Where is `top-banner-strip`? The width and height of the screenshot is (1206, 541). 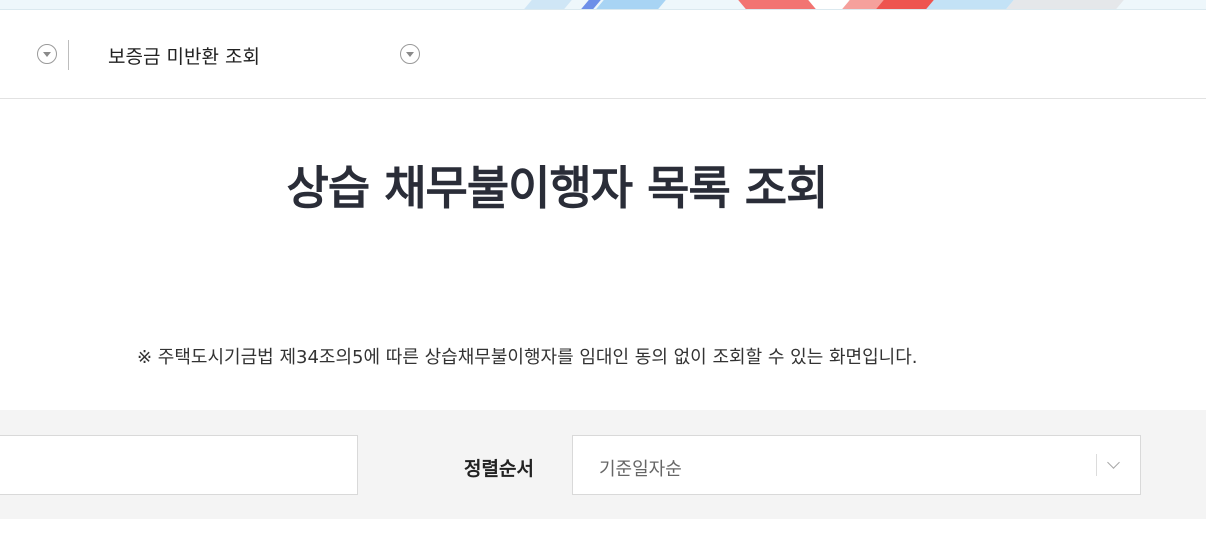 top-banner-strip is located at coordinates (603, 5).